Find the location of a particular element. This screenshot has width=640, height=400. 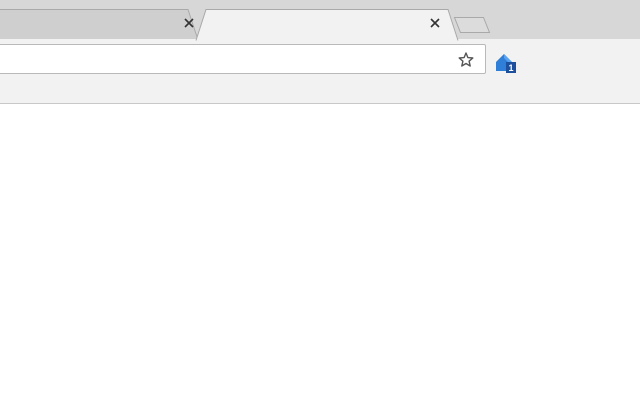

tab-active is located at coordinates (327, 25).